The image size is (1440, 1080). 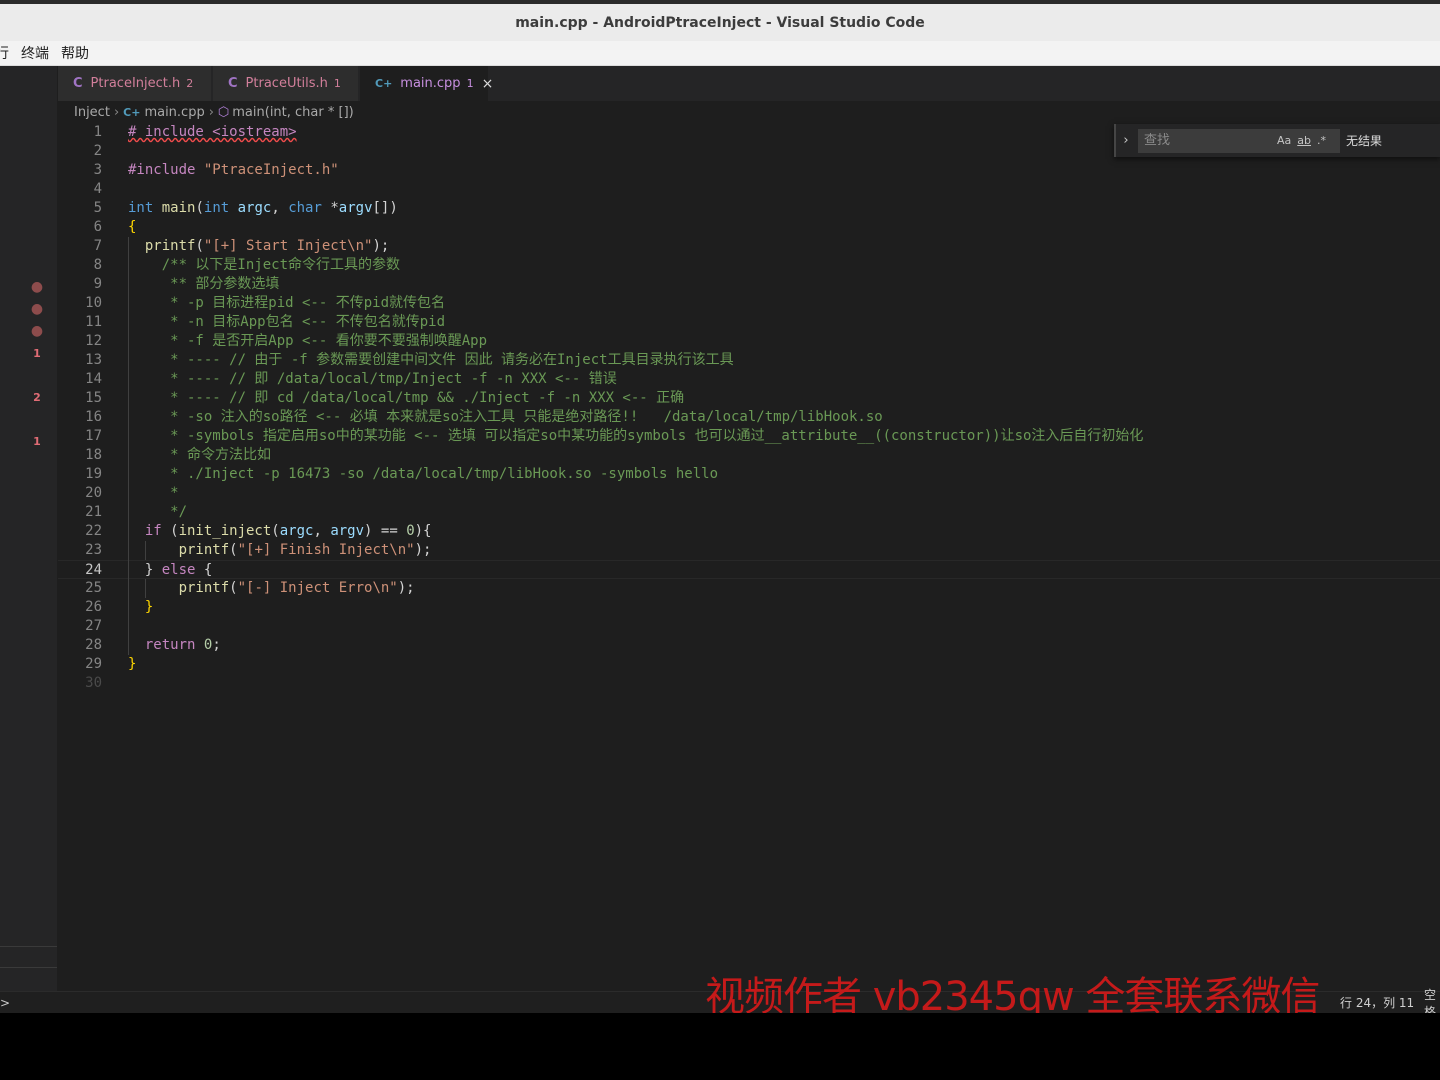 What do you see at coordinates (488, 84) in the screenshot?
I see `close-icon: ×` at bounding box center [488, 84].